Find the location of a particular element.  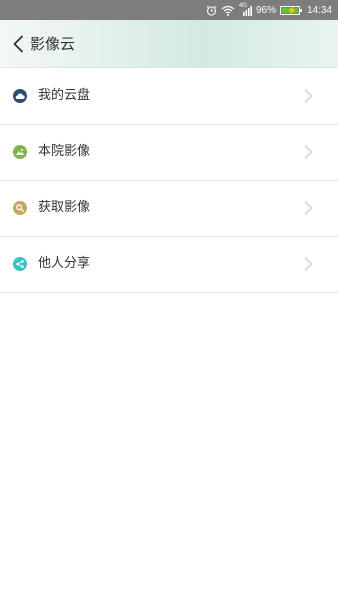

clock-time: 14:34 is located at coordinates (319, 10).